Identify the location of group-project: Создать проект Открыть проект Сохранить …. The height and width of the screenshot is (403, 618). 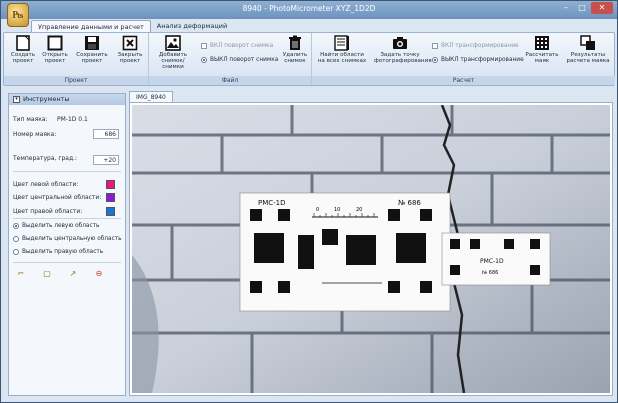
(76, 59).